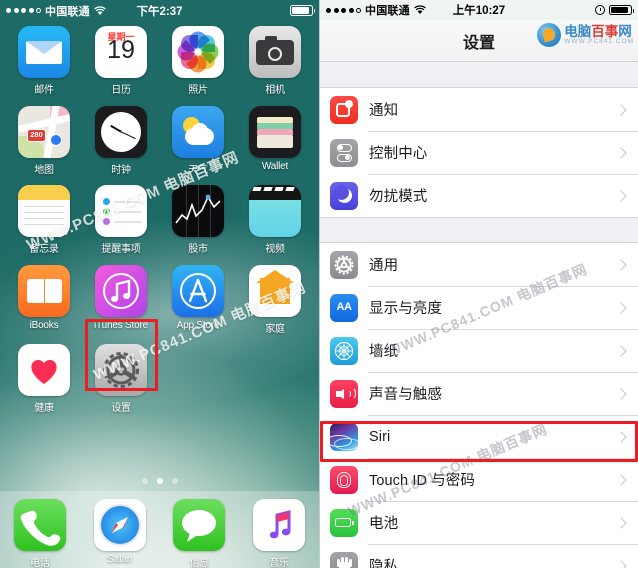  What do you see at coordinates (198, 249) in the screenshot?
I see `app-label: 股市` at bounding box center [198, 249].